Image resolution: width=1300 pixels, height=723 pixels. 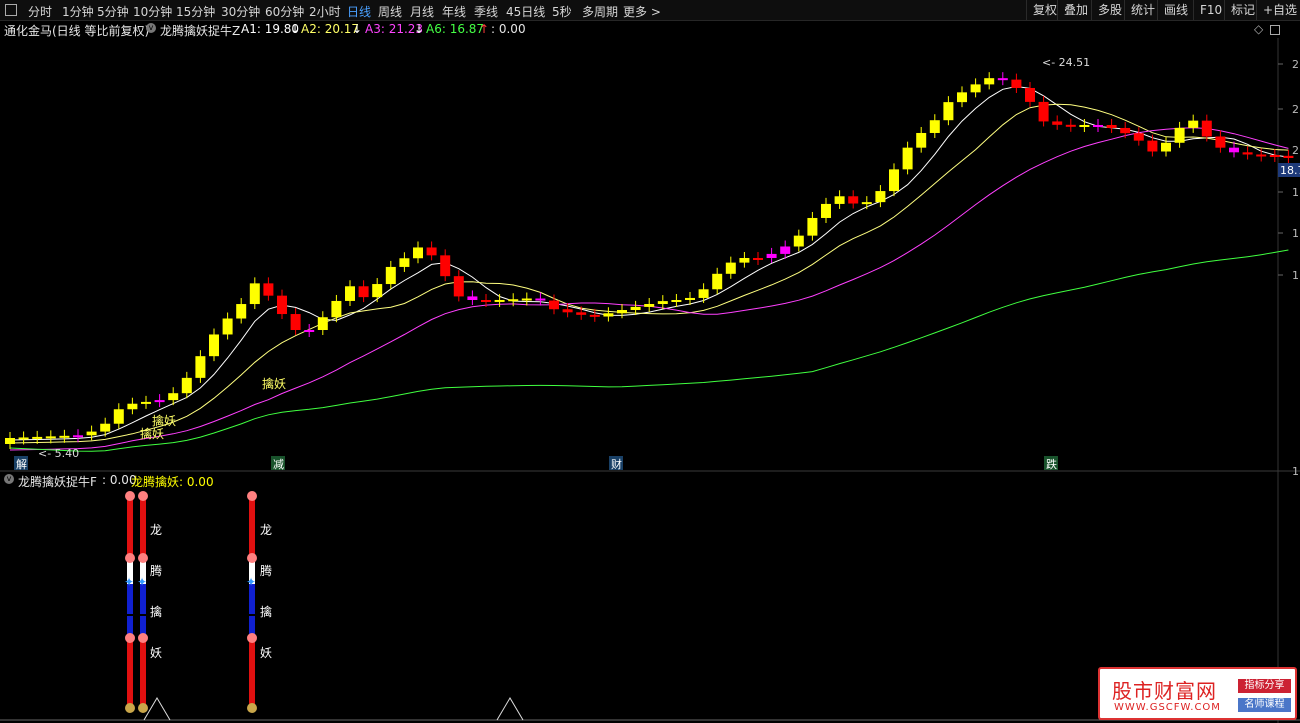 I want to click on toolbar-button-0: 复权, so click(x=1041, y=10).